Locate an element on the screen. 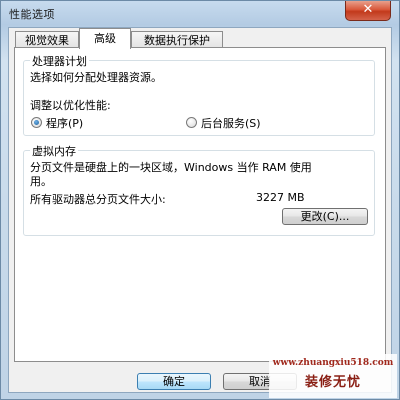  site-watermark: www.zhuangxiu518.com 装修无忧 is located at coordinates (333, 376).